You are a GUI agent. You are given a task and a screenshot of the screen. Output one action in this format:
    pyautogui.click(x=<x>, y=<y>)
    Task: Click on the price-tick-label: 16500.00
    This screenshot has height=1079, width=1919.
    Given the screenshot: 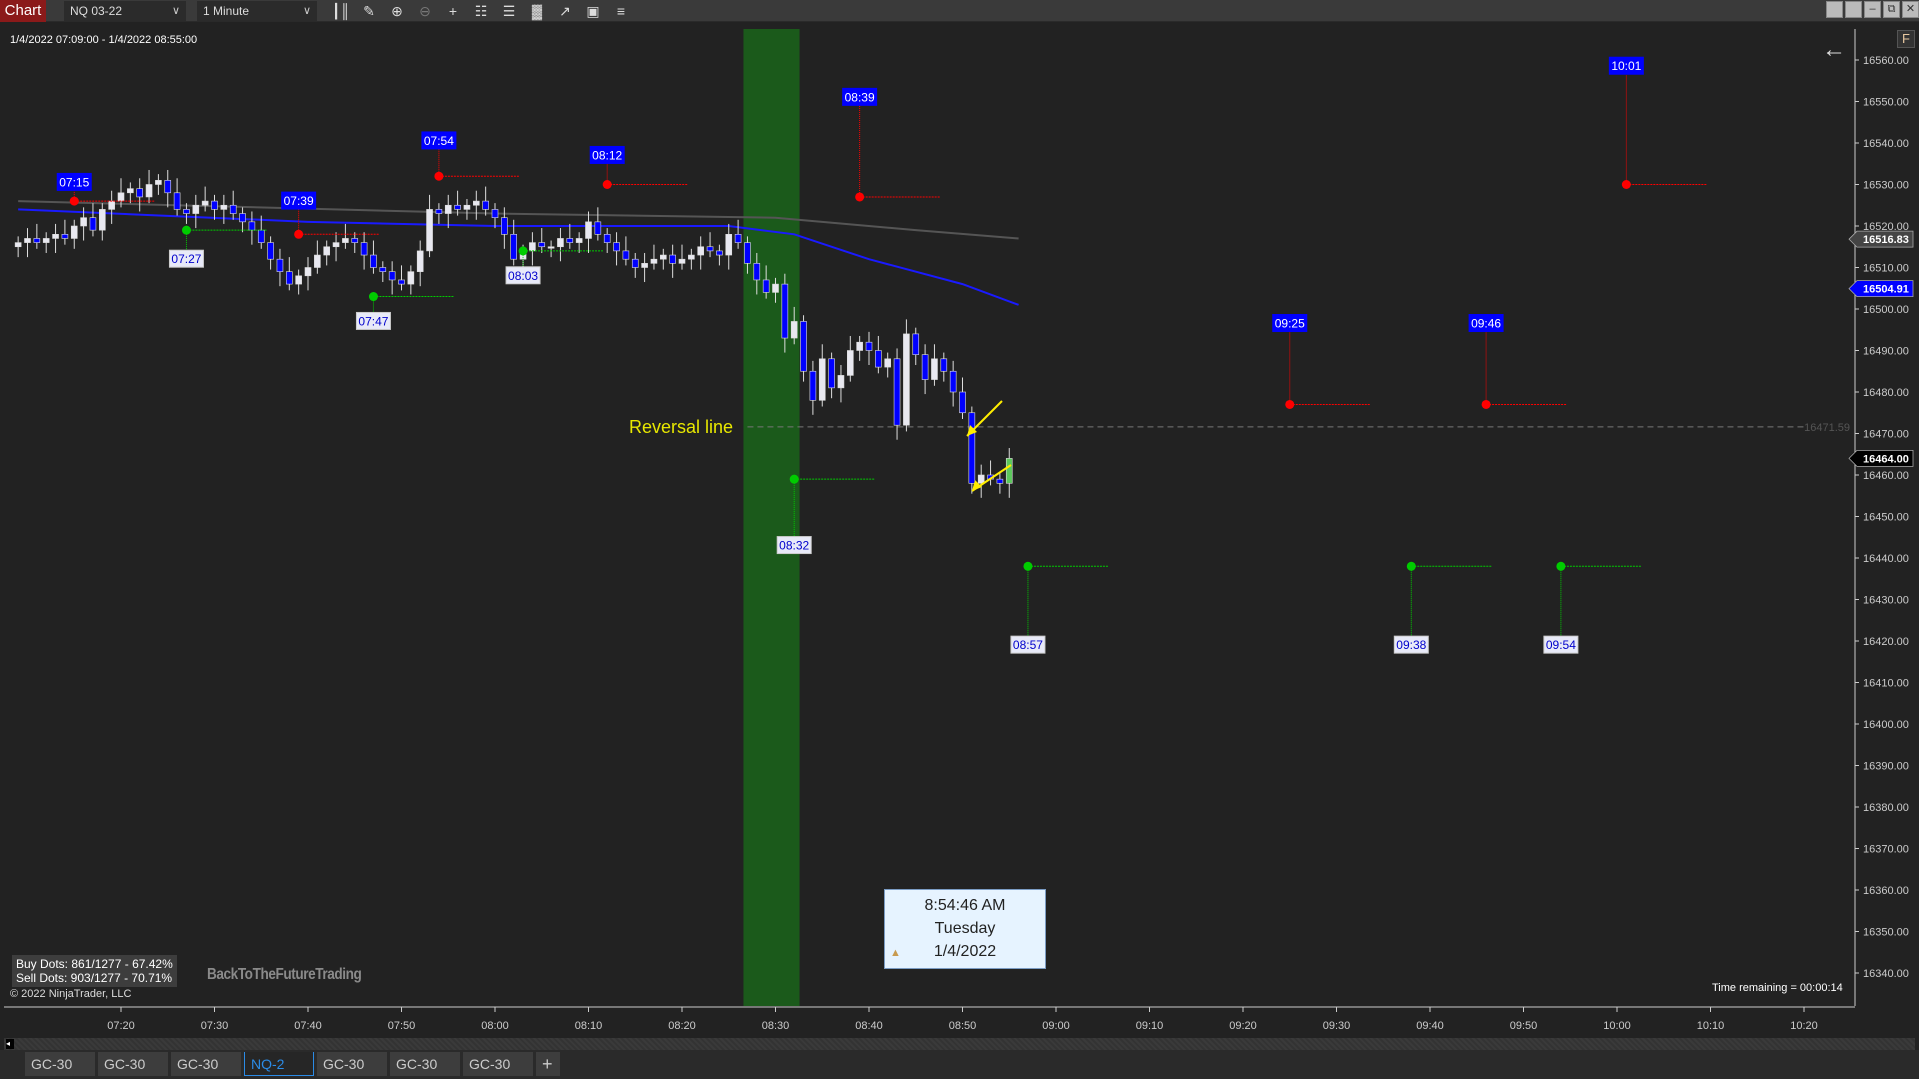 What is the action you would take?
    pyautogui.click(x=1886, y=310)
    